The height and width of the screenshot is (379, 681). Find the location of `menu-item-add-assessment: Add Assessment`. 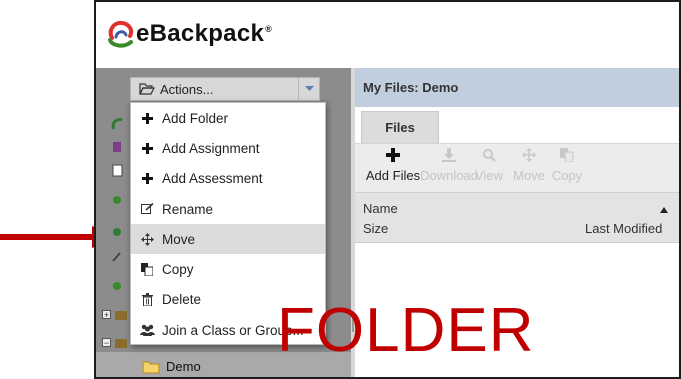

menu-item-add-assessment: Add Assessment is located at coordinates (228, 179).